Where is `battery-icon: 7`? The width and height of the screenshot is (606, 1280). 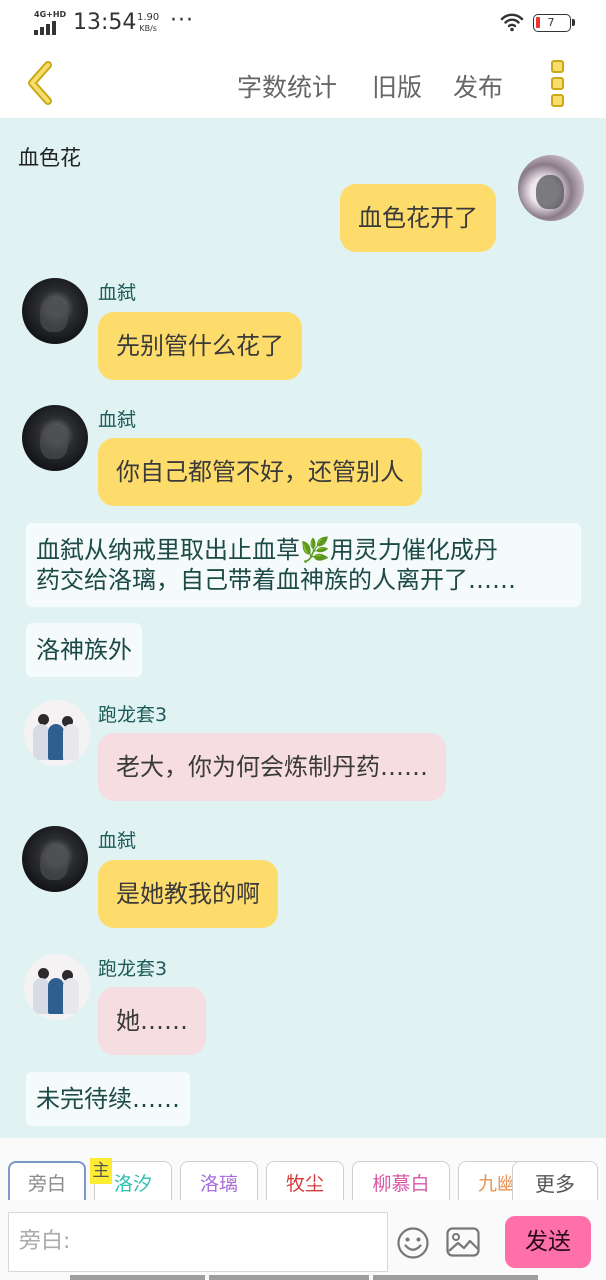
battery-icon: 7 is located at coordinates (554, 23).